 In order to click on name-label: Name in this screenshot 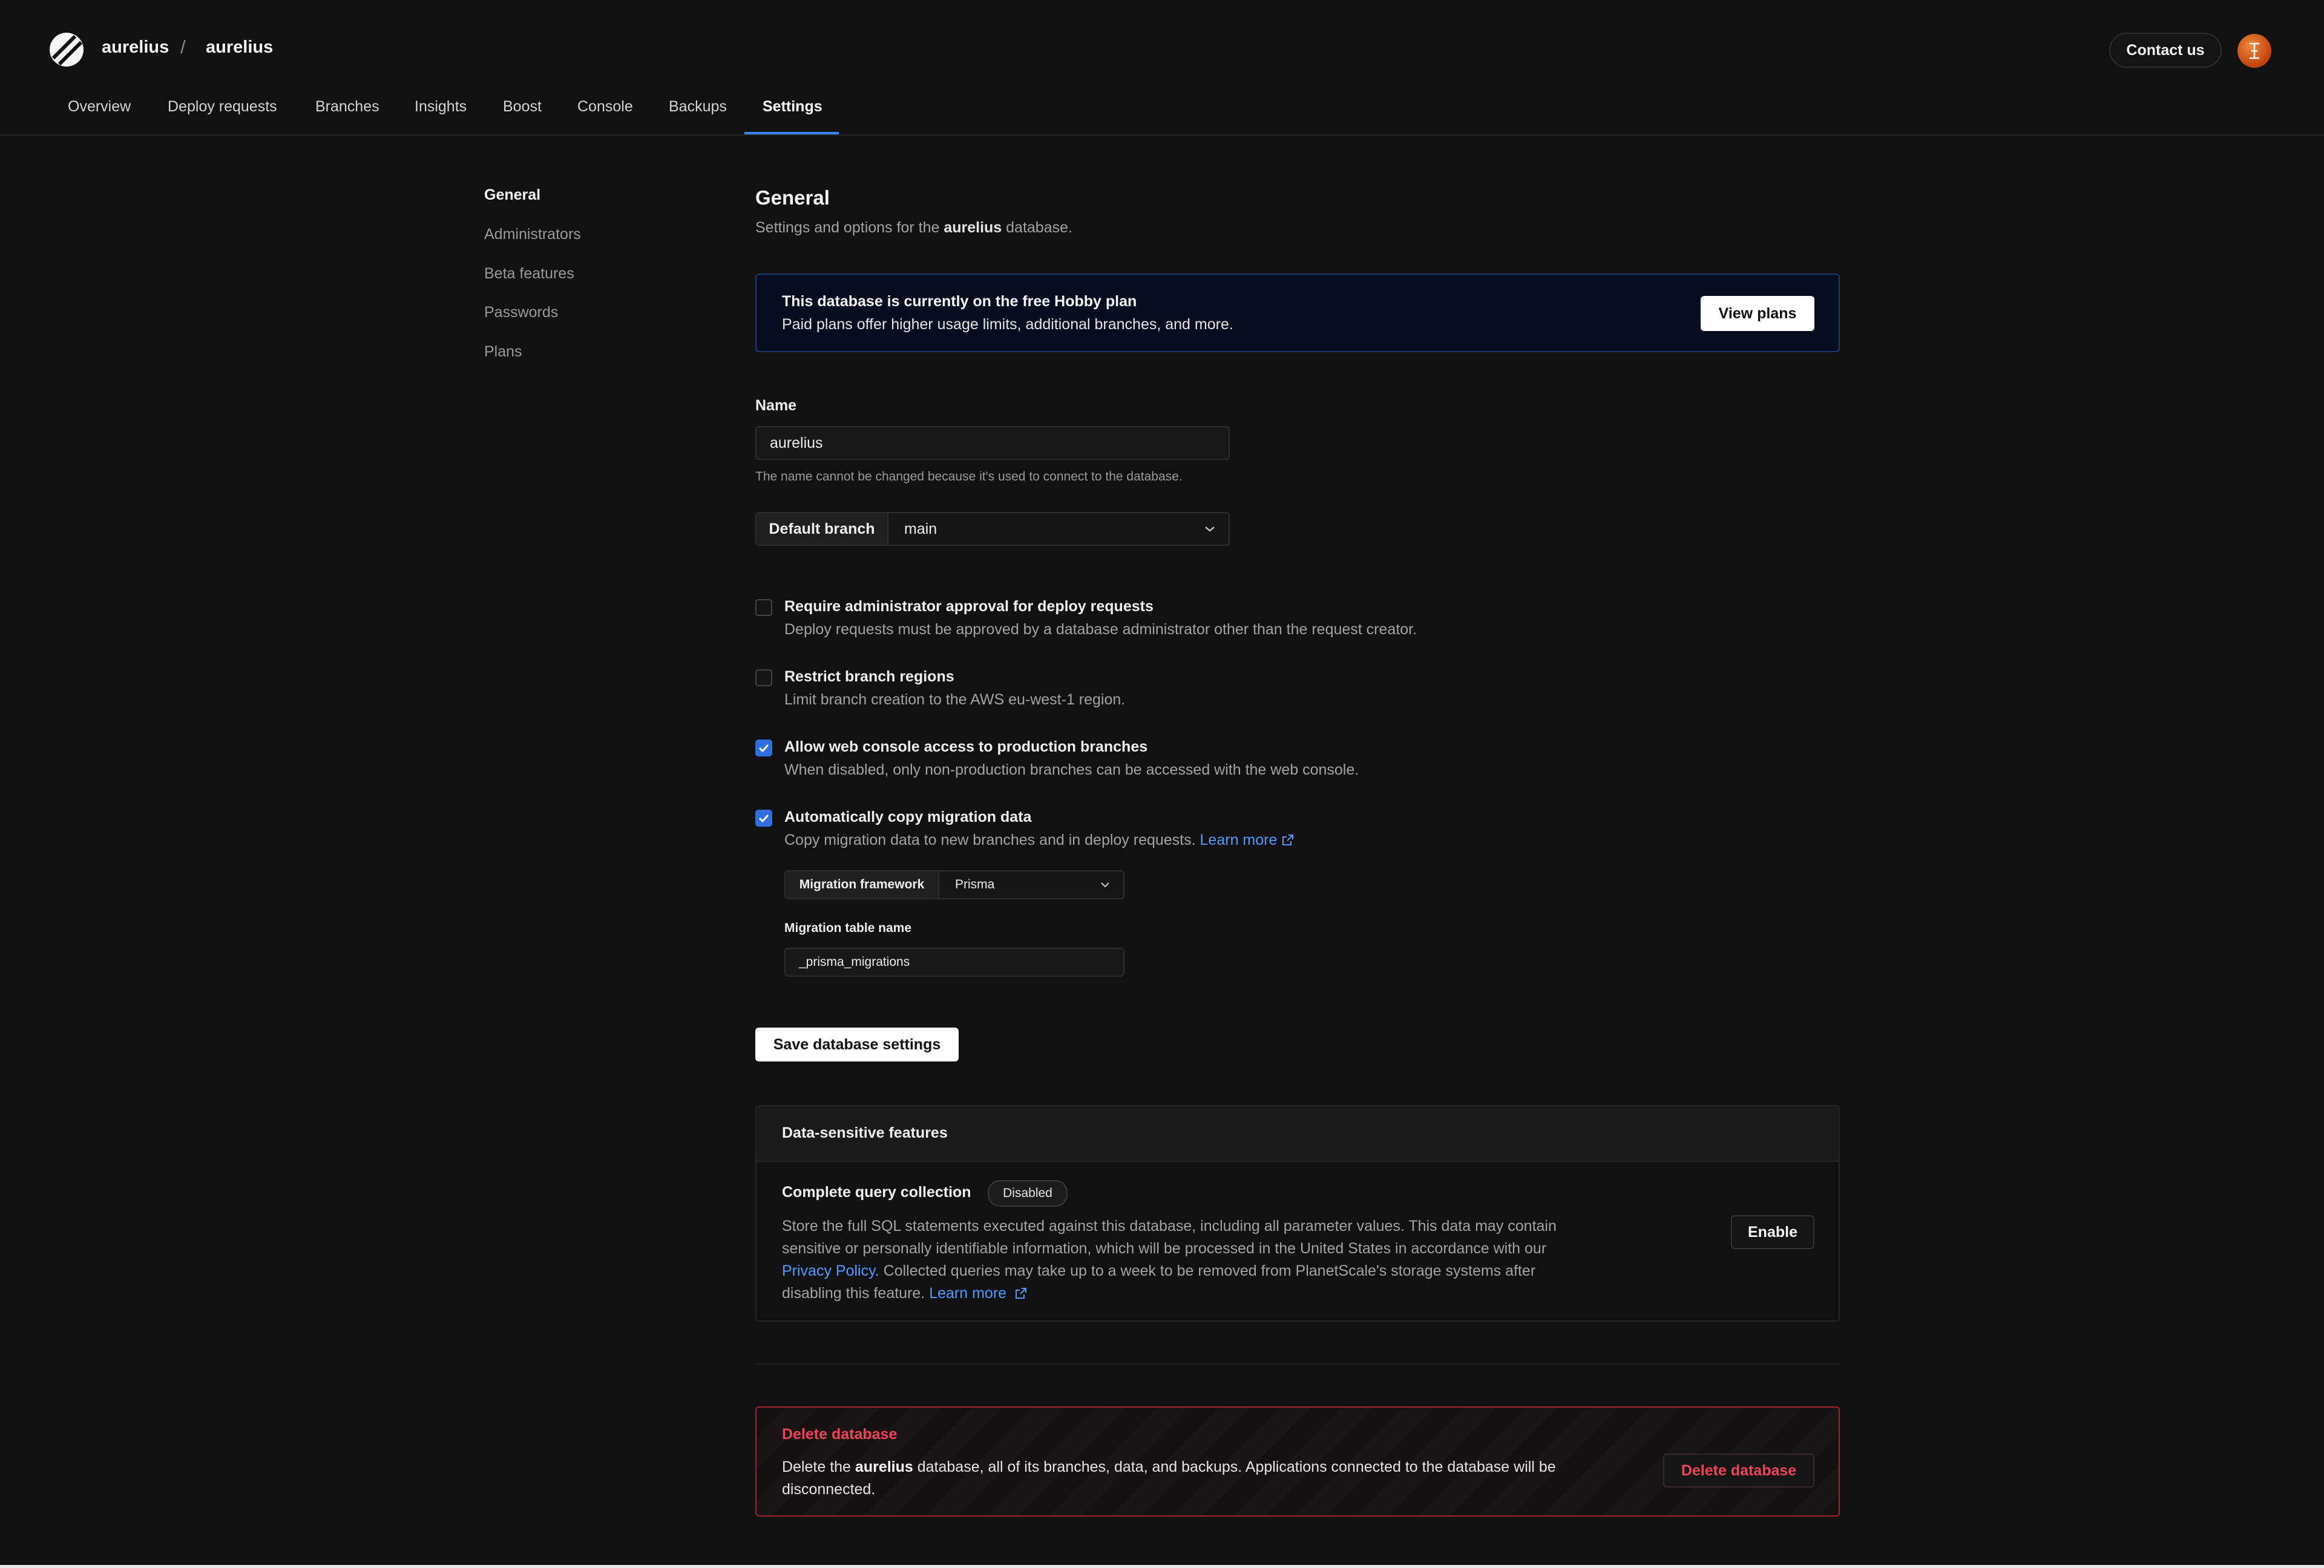, I will do `click(776, 405)`.